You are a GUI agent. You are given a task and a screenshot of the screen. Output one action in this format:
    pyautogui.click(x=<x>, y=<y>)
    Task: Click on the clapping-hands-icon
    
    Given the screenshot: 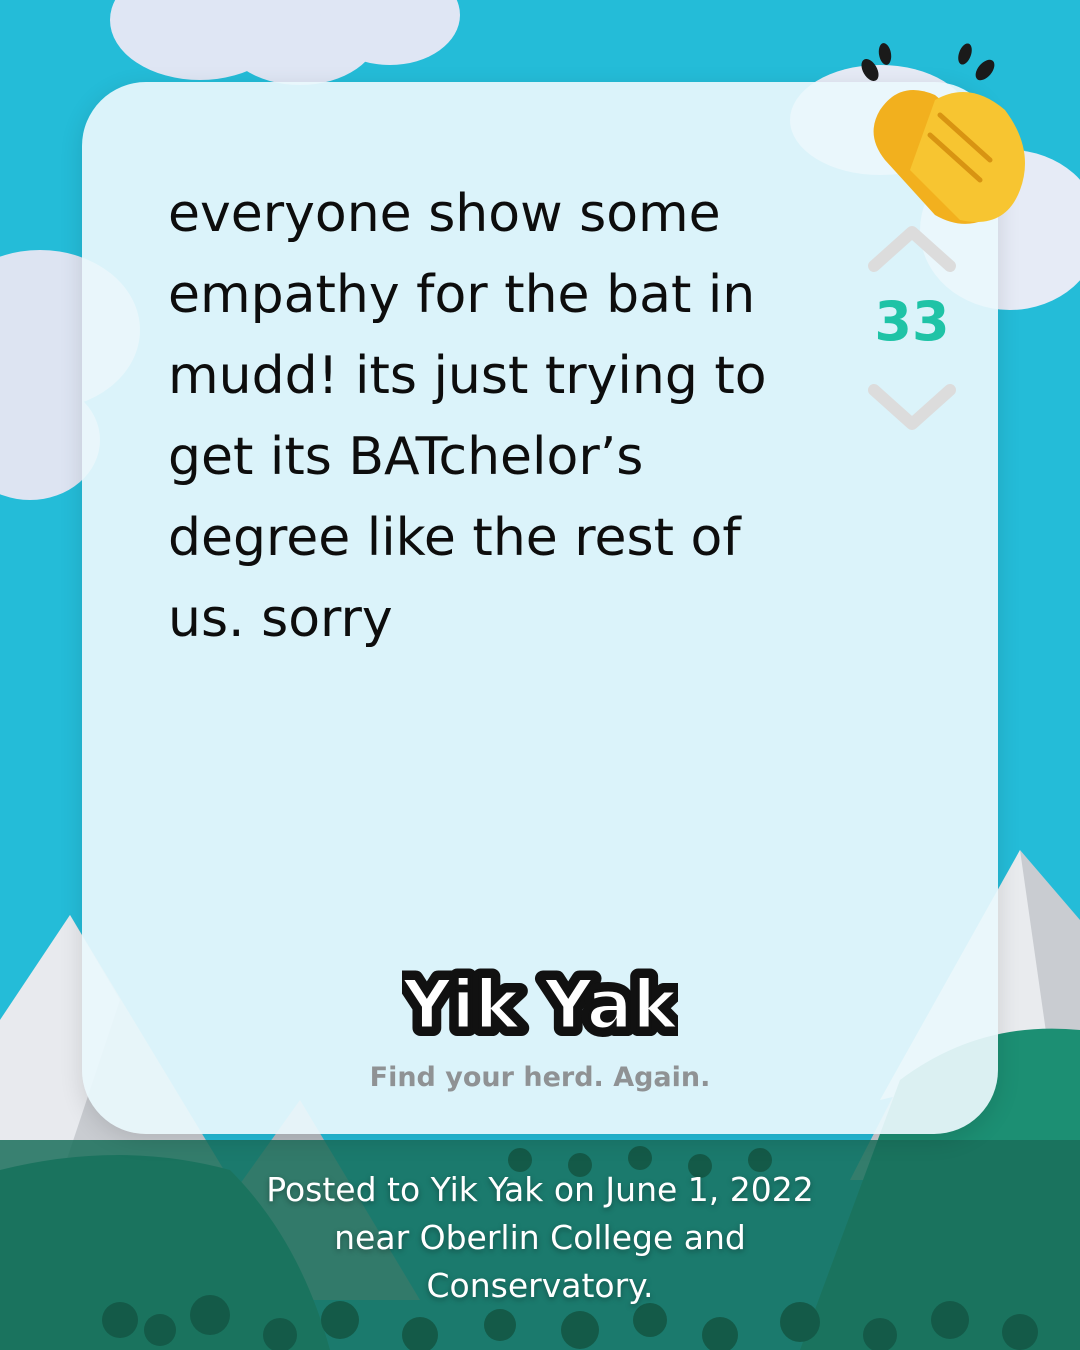 What is the action you would take?
    pyautogui.click(x=943, y=133)
    